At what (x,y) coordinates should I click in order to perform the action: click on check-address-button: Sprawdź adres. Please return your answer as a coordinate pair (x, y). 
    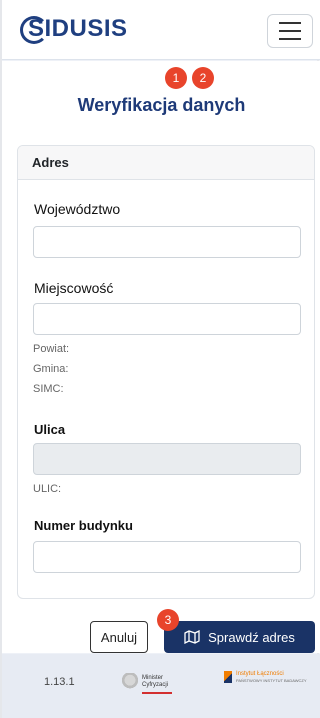
    Looking at the image, I should click on (239, 637).